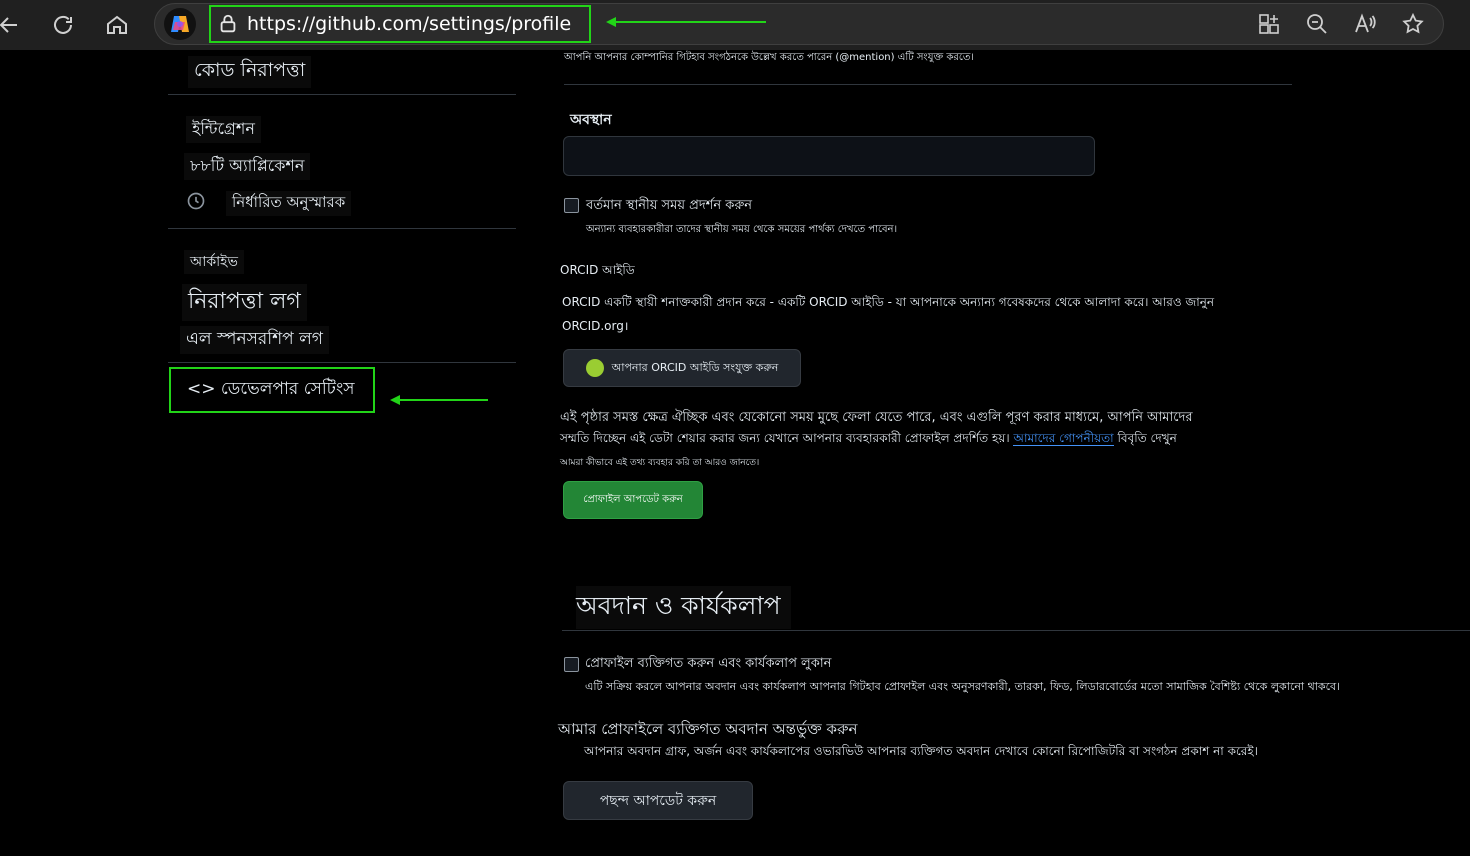  Describe the element at coordinates (272, 390) in the screenshot. I see `sidebar-item-developer-settings: <> ডেভেলপার সেটিংস` at that location.